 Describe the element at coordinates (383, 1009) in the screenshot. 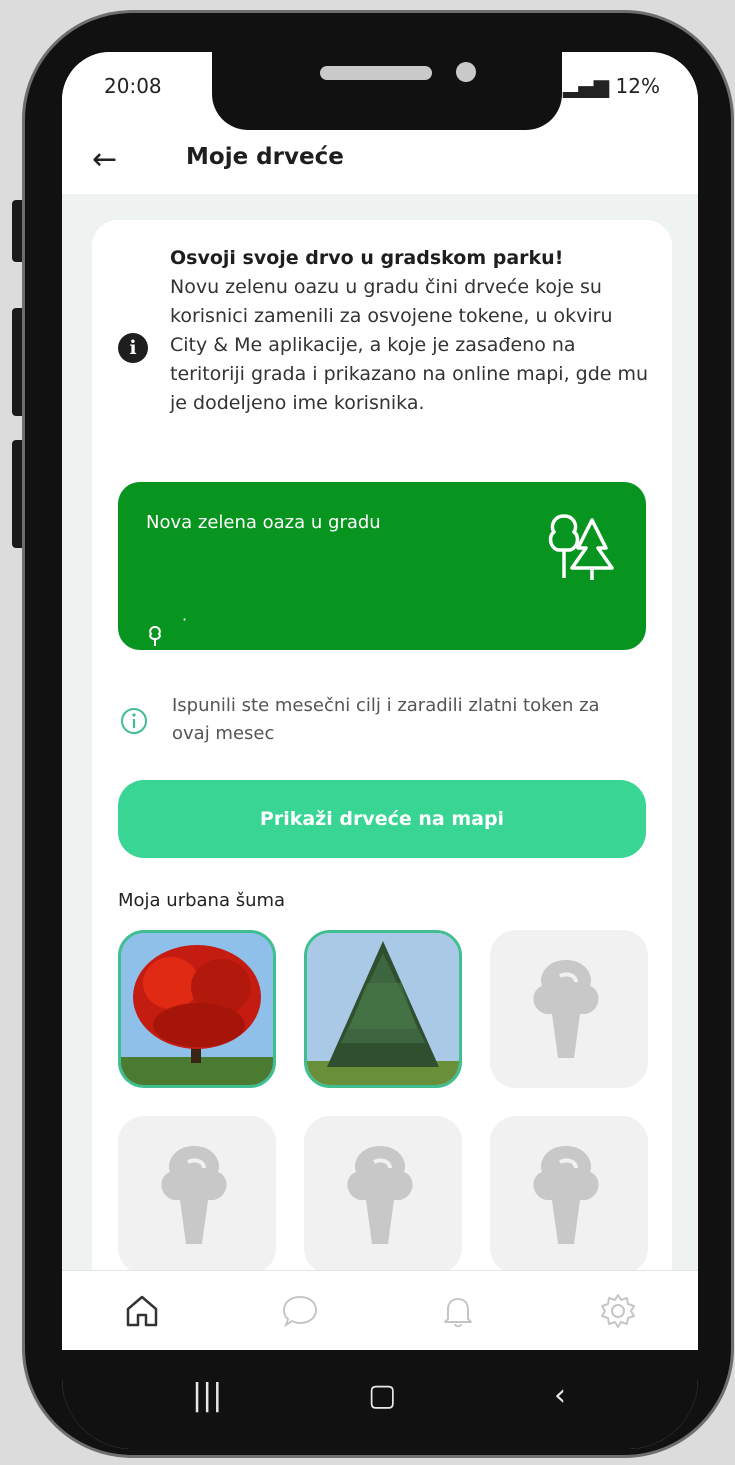

I see `pine-tree-photo` at that location.